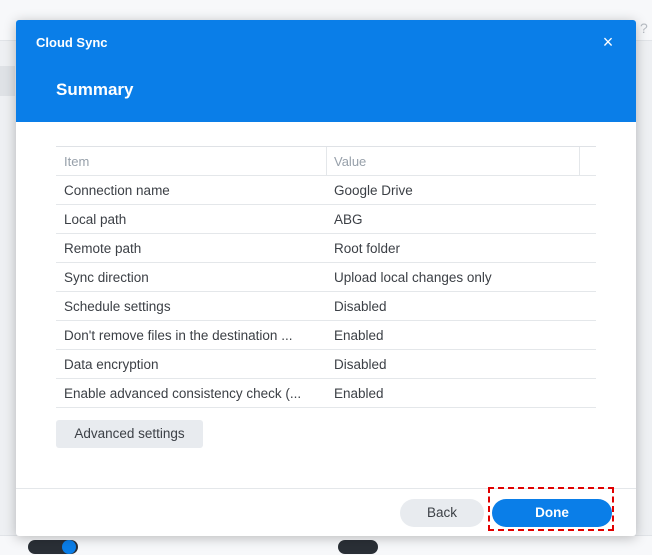 The width and height of the screenshot is (652, 555). I want to click on row-value: Root folder, so click(367, 248).